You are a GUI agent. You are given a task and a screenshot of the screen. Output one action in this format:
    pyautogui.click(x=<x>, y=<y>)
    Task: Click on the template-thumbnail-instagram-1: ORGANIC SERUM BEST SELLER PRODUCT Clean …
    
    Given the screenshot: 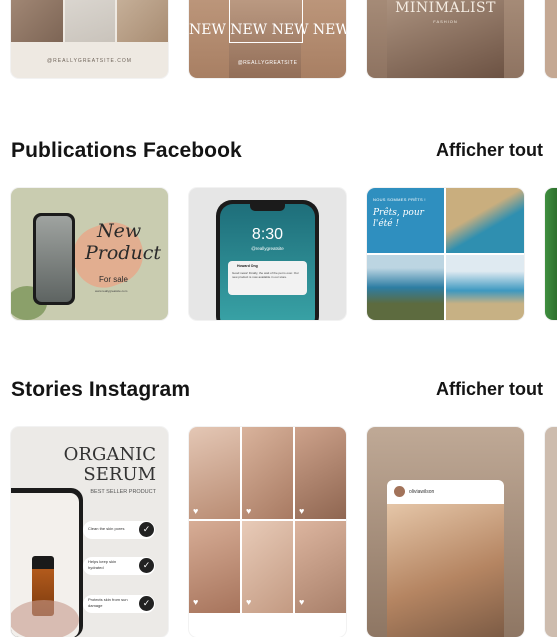 What is the action you would take?
    pyautogui.click(x=89, y=532)
    